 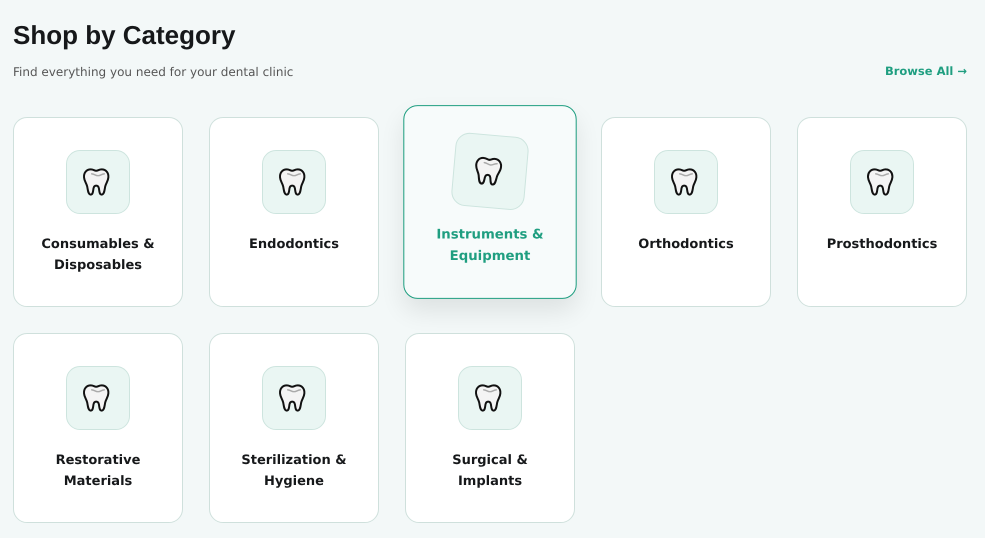 What do you see at coordinates (98, 471) in the screenshot?
I see `category-name: Restorative Materials` at bounding box center [98, 471].